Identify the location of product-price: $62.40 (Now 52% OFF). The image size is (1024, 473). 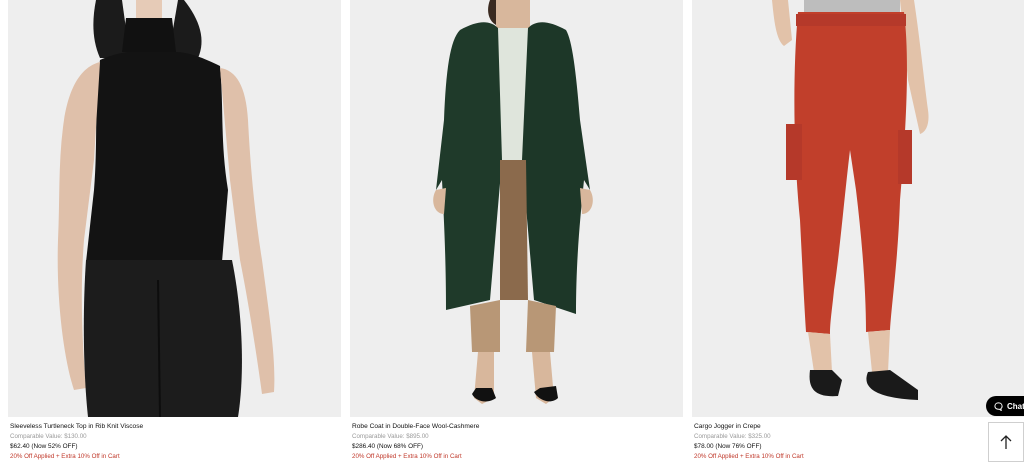
(44, 446).